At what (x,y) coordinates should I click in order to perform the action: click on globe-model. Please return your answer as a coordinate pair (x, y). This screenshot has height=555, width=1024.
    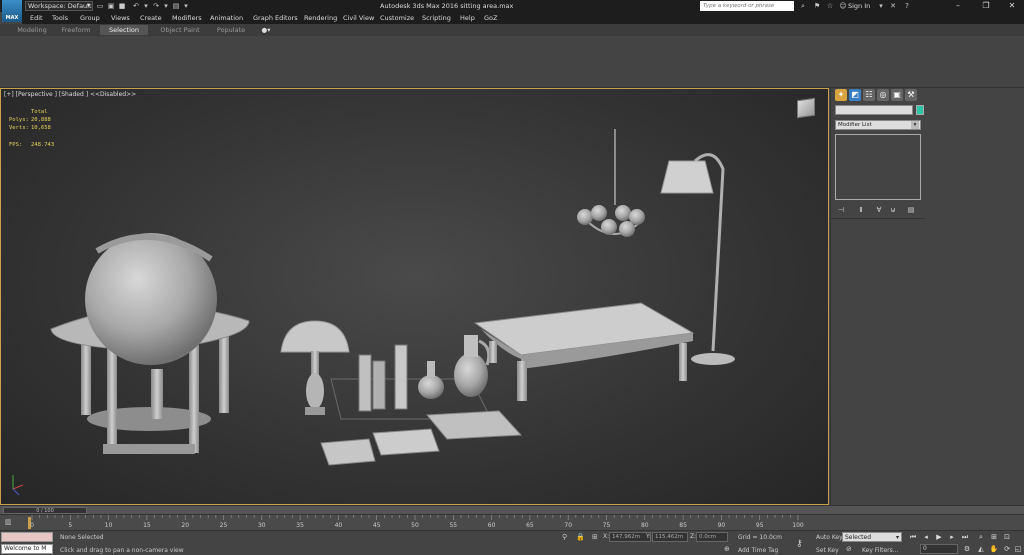
    Looking at the image, I should click on (150, 343).